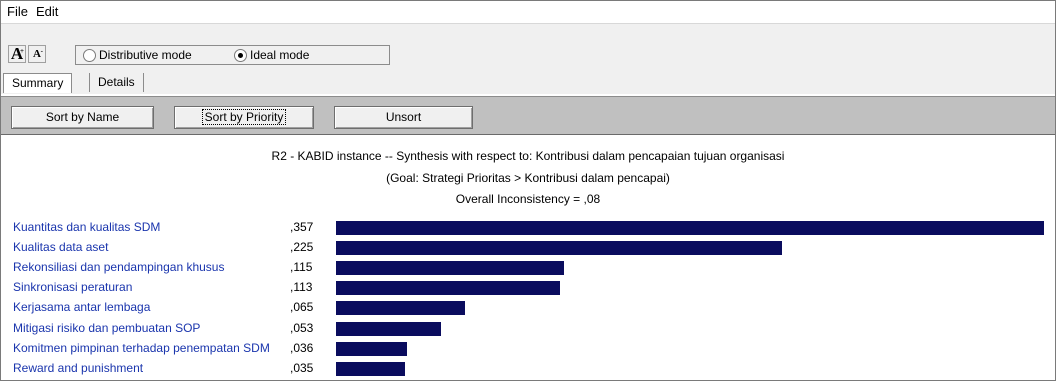  I want to click on priority-value: ,036, so click(302, 348).